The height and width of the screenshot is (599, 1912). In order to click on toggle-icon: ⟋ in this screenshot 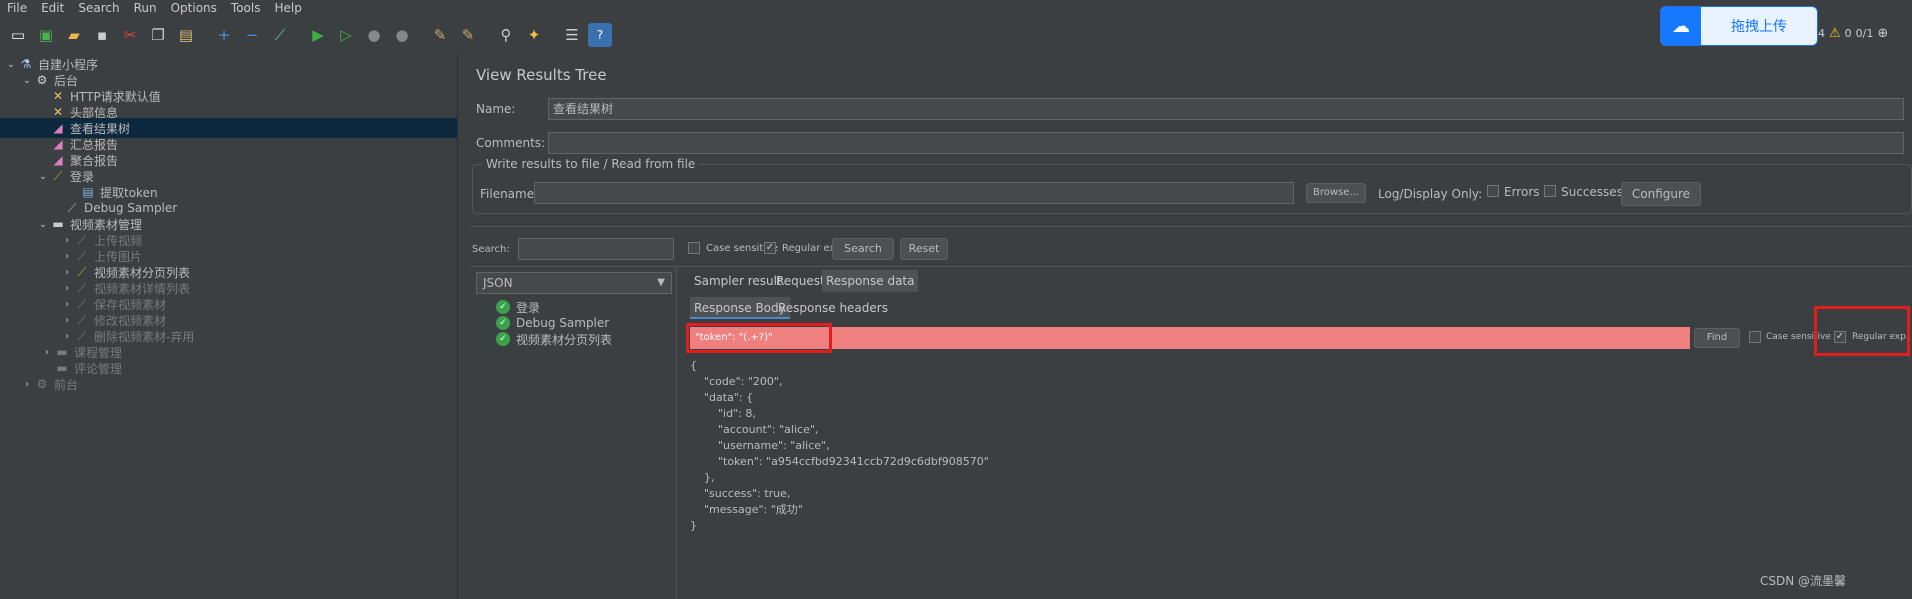, I will do `click(280, 35)`.